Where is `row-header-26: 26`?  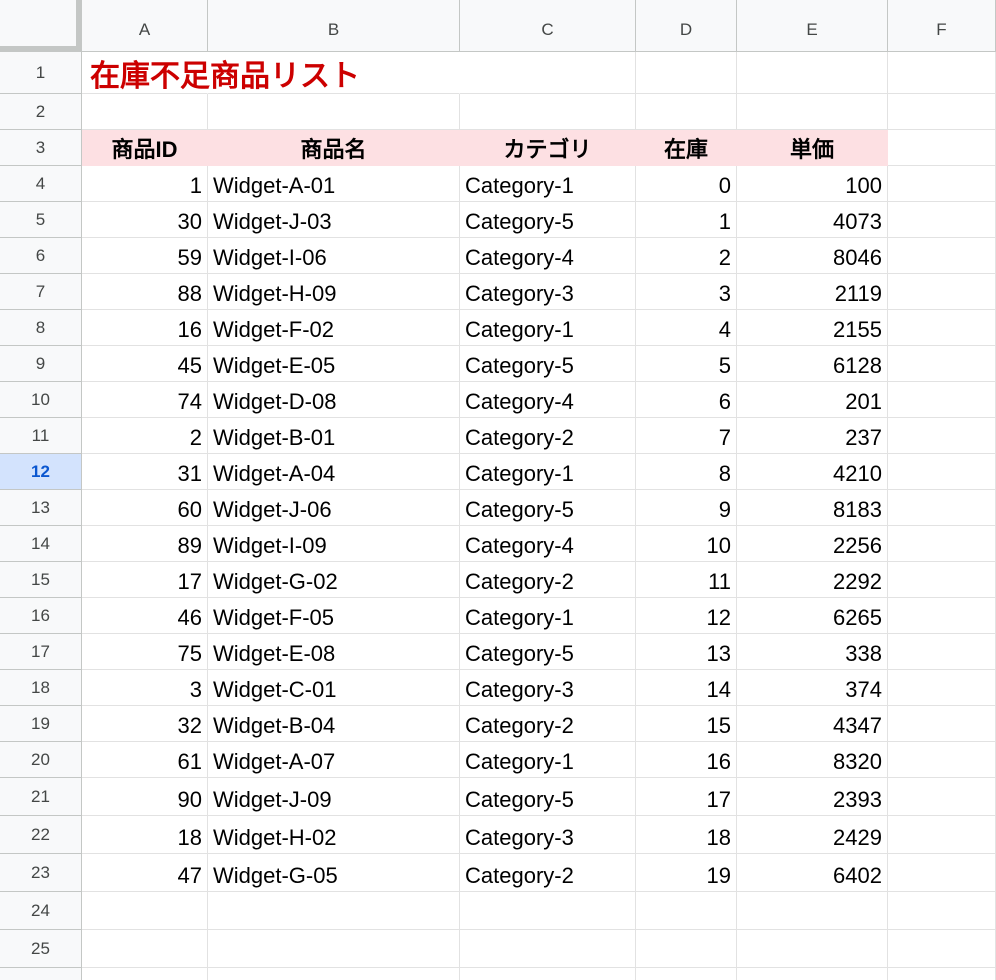 row-header-26: 26 is located at coordinates (41, 974).